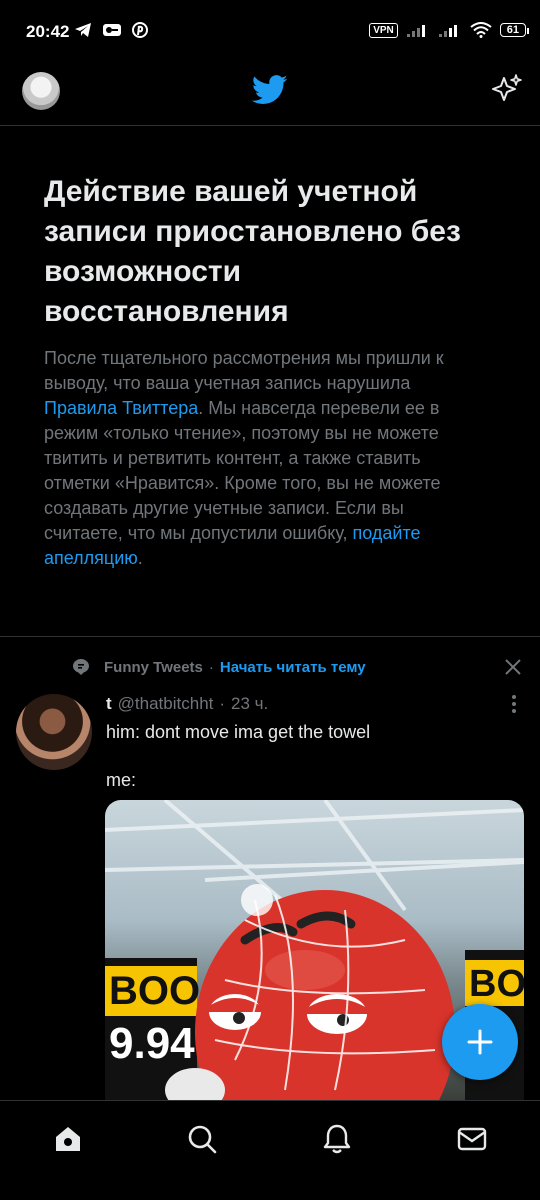 This screenshot has width=540, height=1200. Describe the element at coordinates (249, 704) in the screenshot. I see `tweet-time: 23 ч.` at that location.